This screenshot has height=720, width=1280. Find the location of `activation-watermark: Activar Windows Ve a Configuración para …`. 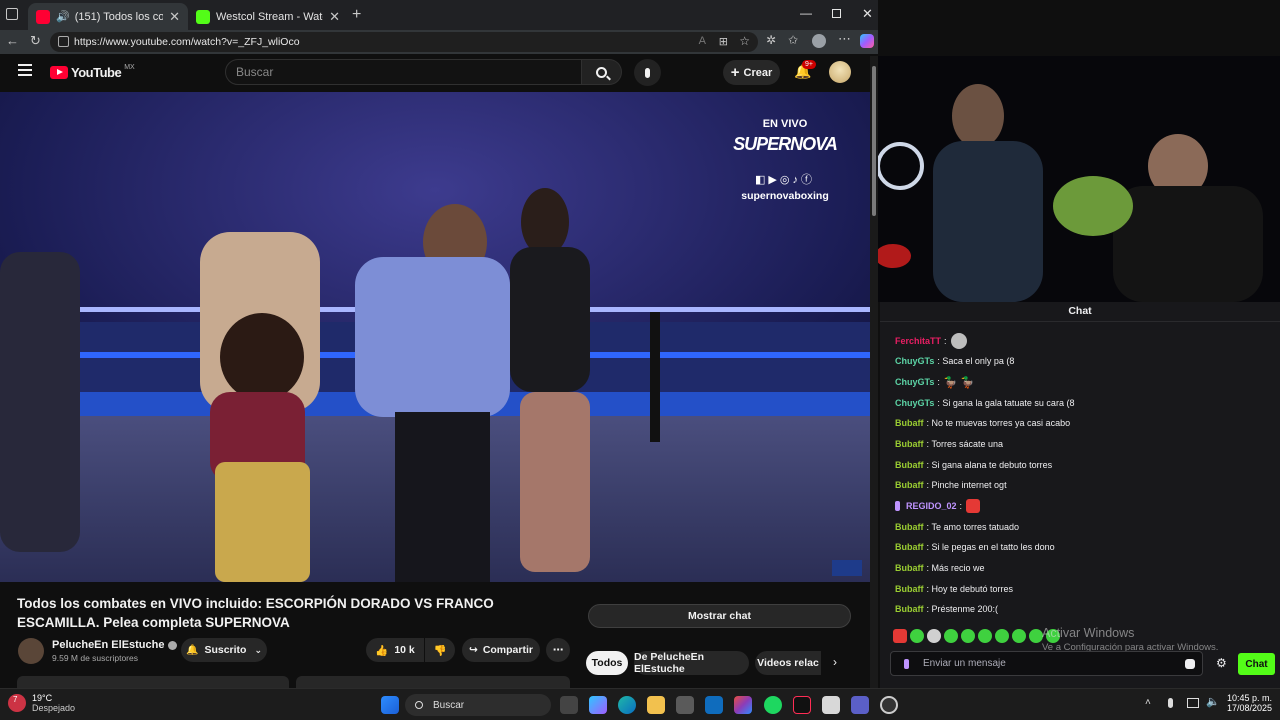

activation-watermark: Activar Windows Ve a Configuración para … is located at coordinates (1130, 639).